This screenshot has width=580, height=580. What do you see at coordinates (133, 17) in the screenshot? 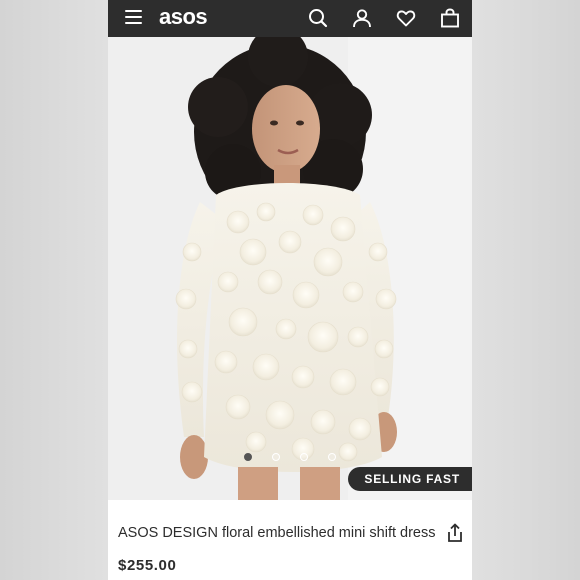
I see `menu-icon` at bounding box center [133, 17].